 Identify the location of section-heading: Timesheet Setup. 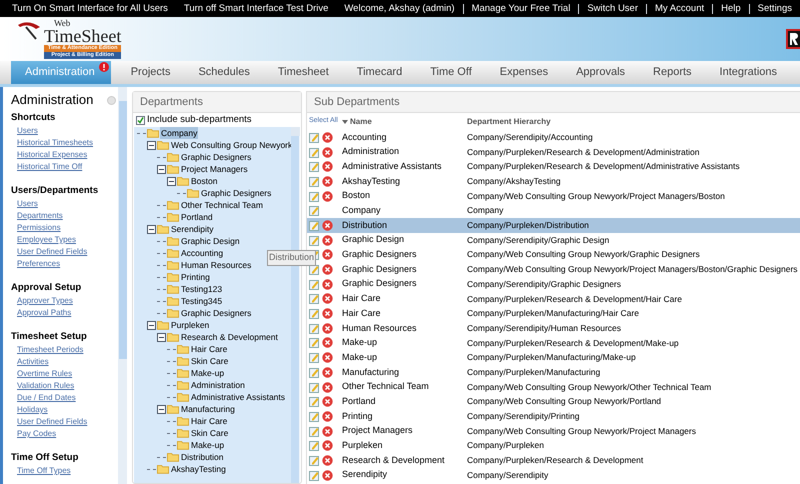
(49, 337).